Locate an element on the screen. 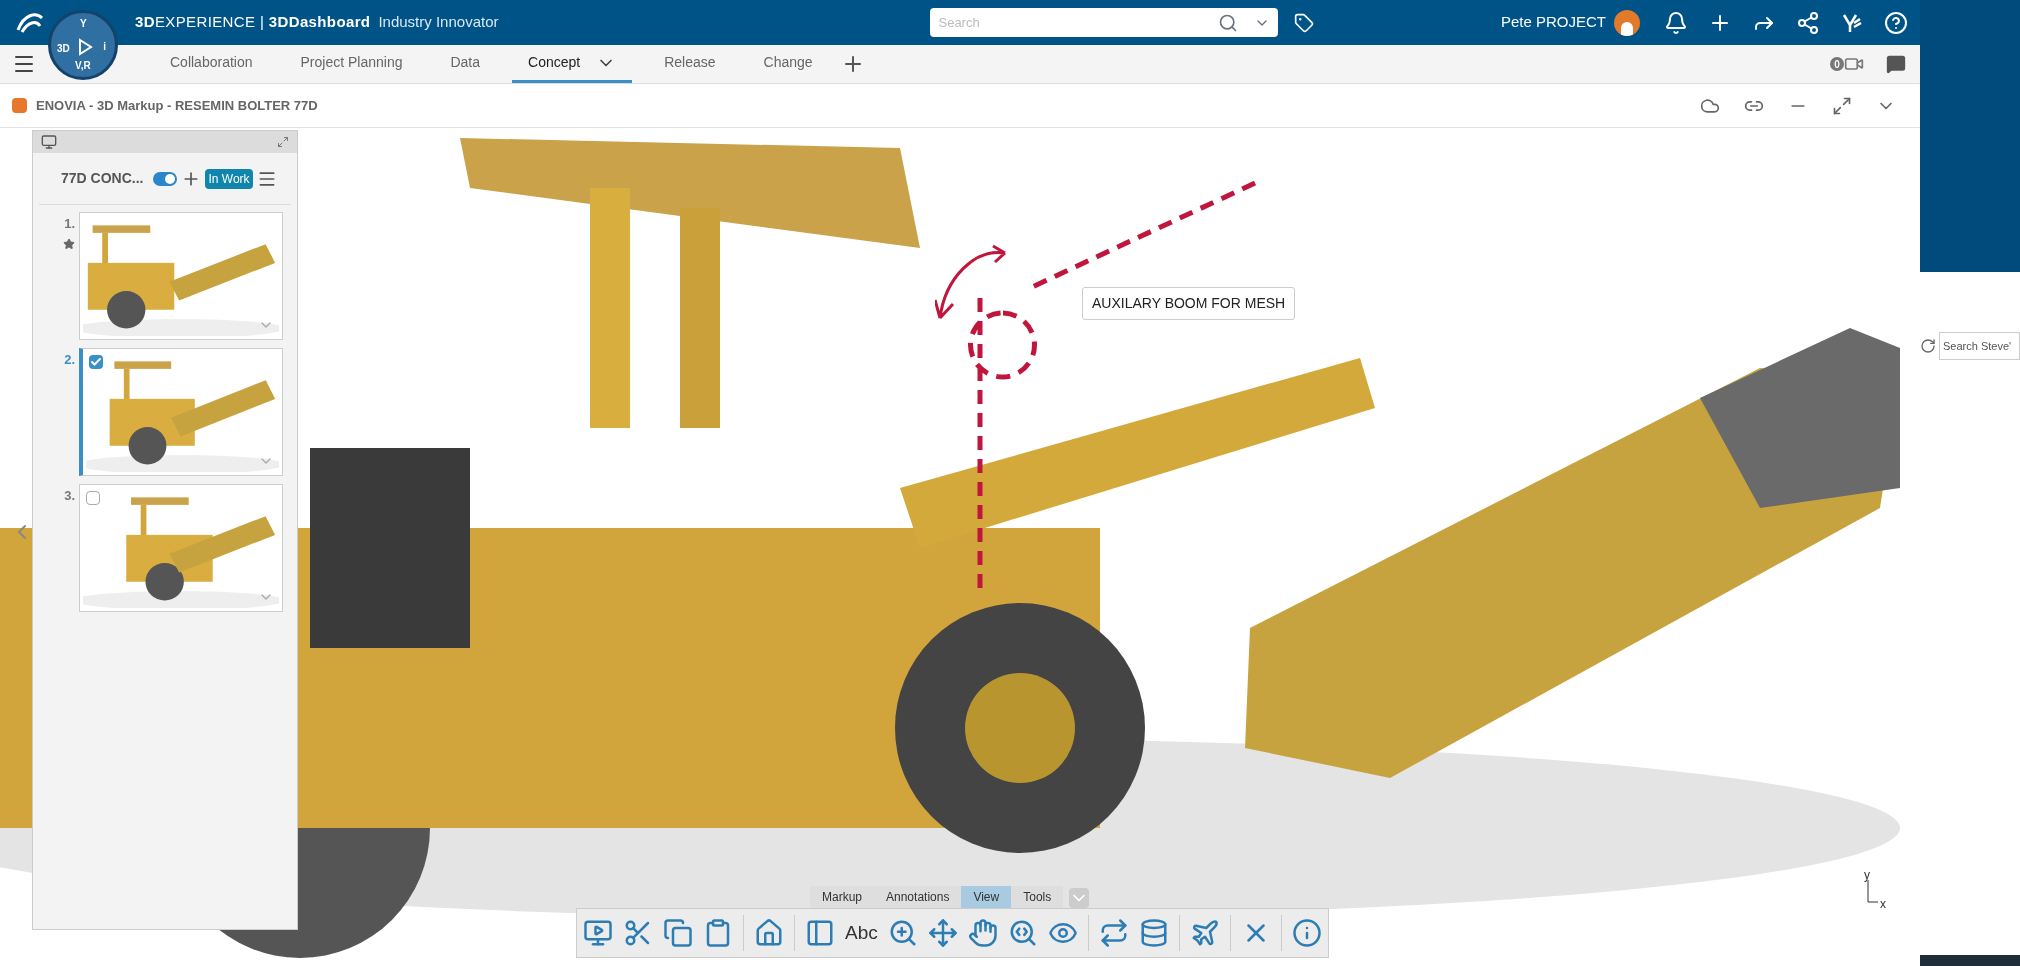 The height and width of the screenshot is (966, 2020). tab: Release is located at coordinates (690, 64).